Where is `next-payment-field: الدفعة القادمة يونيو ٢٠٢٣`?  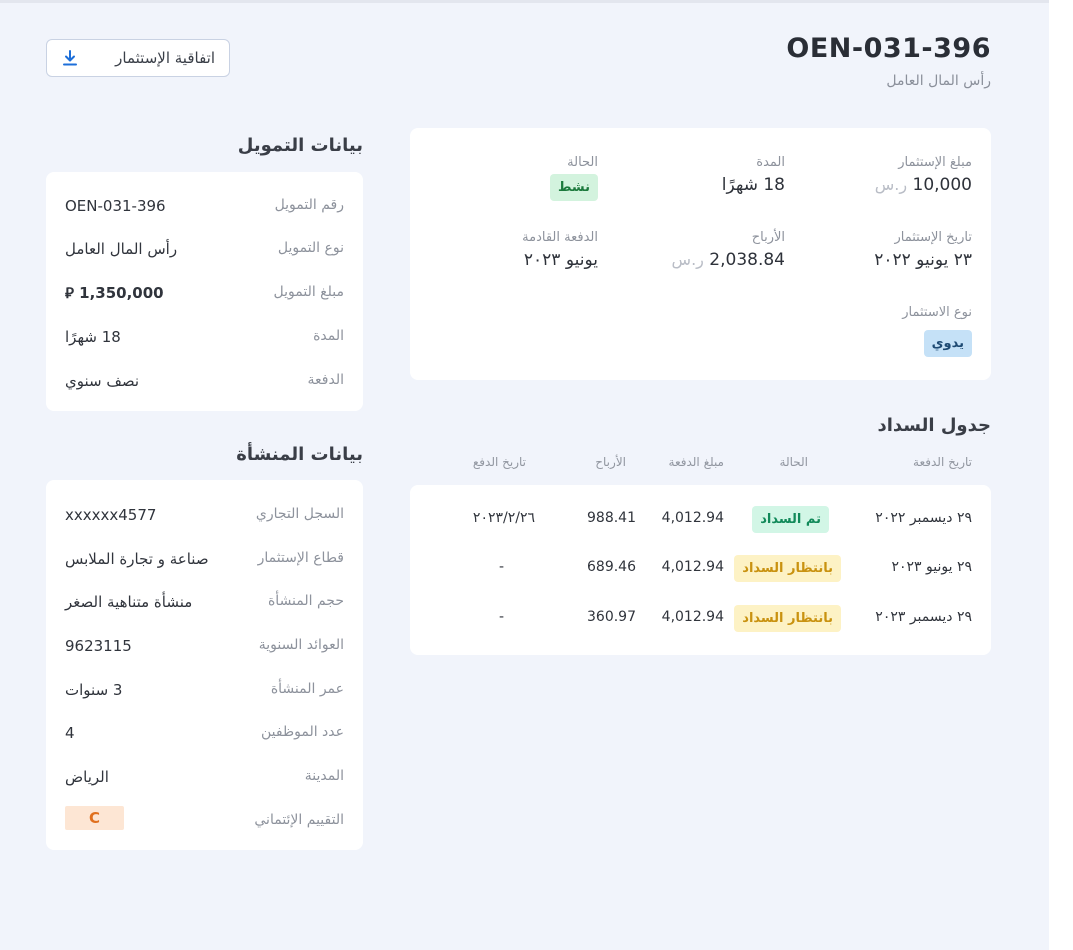
next-payment-field: الدفعة القادمة يونيو ٢٠٢٣ is located at coordinates (560, 250).